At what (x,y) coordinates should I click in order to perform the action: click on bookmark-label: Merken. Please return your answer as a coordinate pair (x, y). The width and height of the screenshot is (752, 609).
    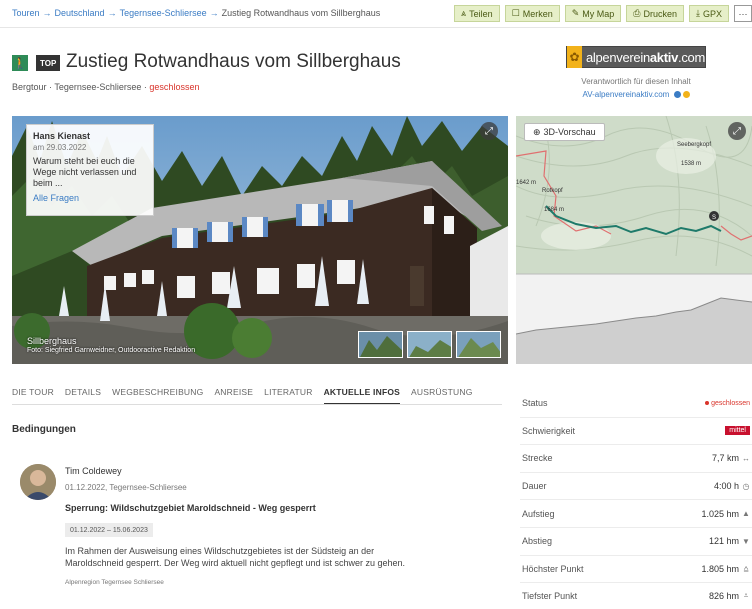
    Looking at the image, I should click on (537, 13).